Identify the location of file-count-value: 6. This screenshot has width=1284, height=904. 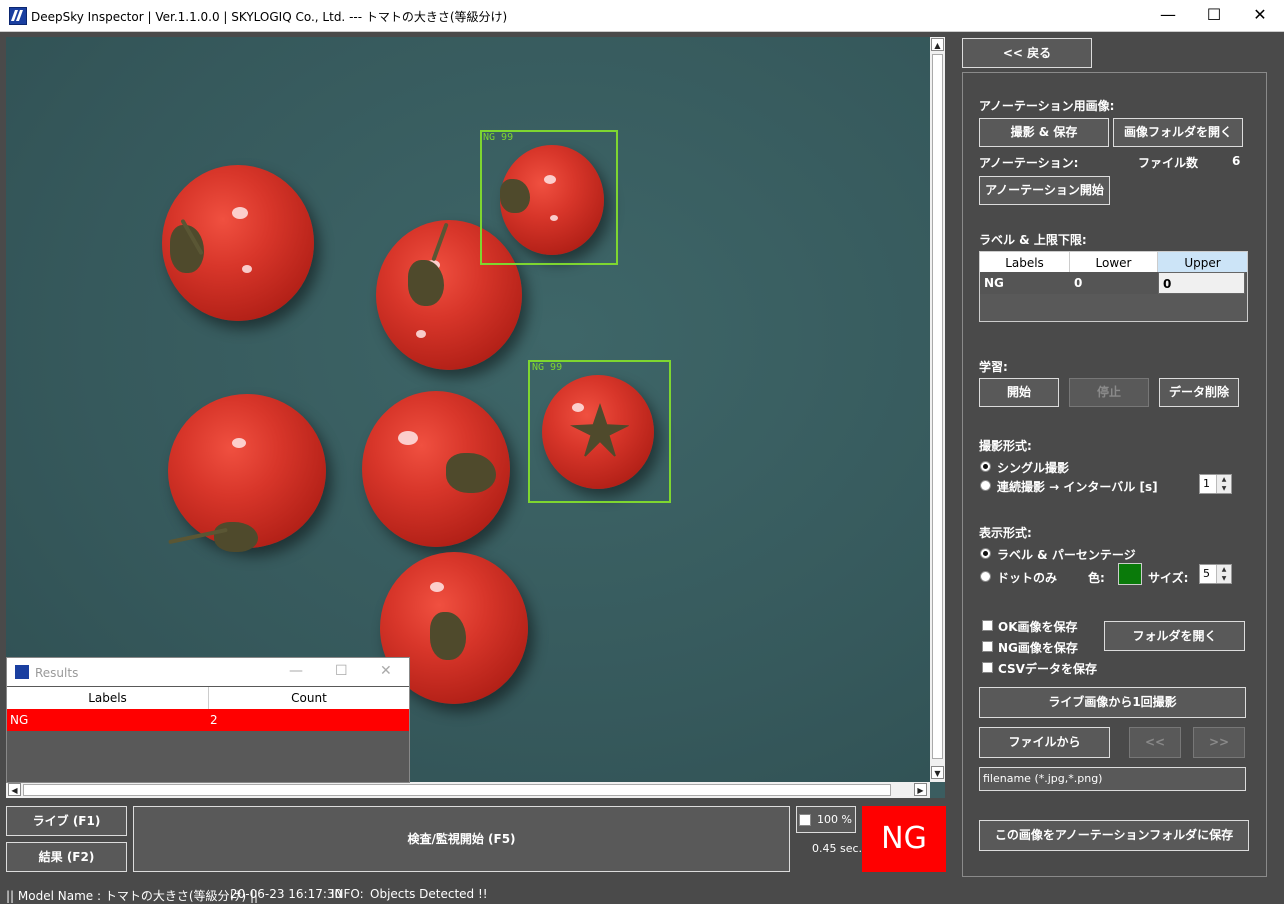
(1236, 161).